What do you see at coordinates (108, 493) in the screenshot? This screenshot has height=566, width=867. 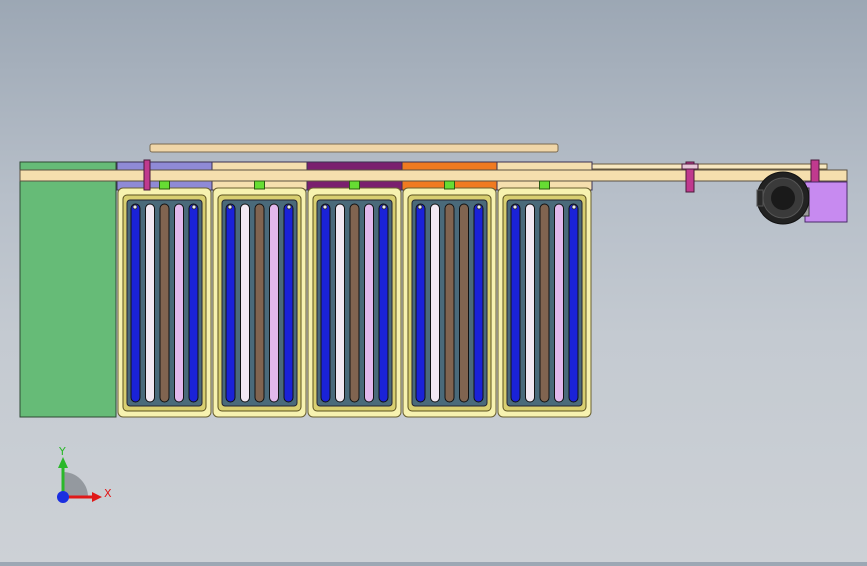 I see `axis-label-x: X` at bounding box center [108, 493].